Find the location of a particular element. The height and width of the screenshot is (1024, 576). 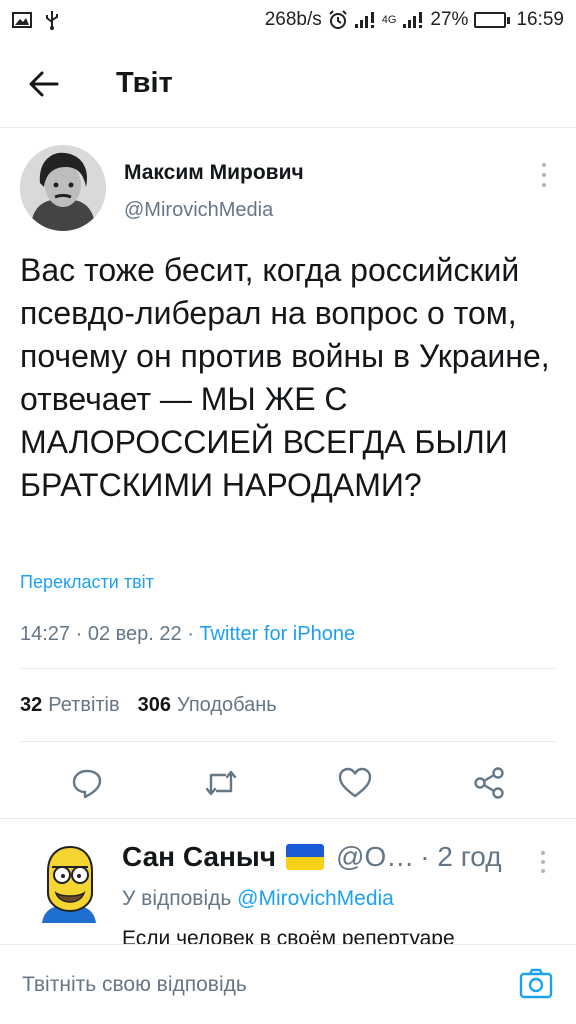

battery-percent: 27% is located at coordinates (449, 19).